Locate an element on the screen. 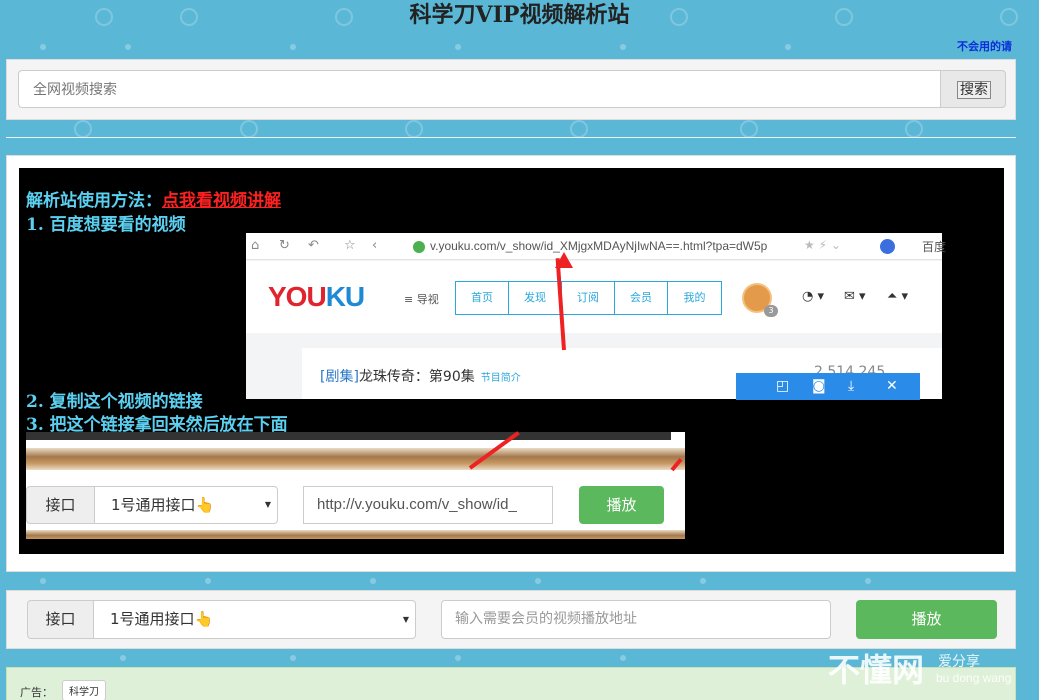 The image size is (1039, 700). tutorial-heading: 解析站使用方法：点我看视频讲解 is located at coordinates (153, 198).